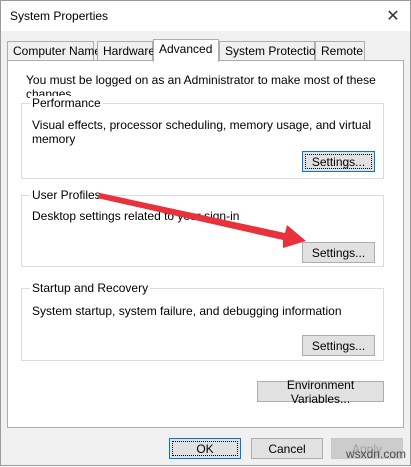 The width and height of the screenshot is (411, 467). What do you see at coordinates (59, 16) in the screenshot?
I see `window-title: System Properties` at bounding box center [59, 16].